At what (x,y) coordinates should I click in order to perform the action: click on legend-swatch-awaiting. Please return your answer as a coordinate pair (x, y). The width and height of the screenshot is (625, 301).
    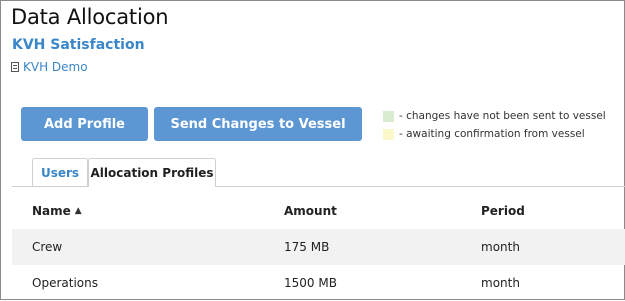
    Looking at the image, I should click on (388, 134).